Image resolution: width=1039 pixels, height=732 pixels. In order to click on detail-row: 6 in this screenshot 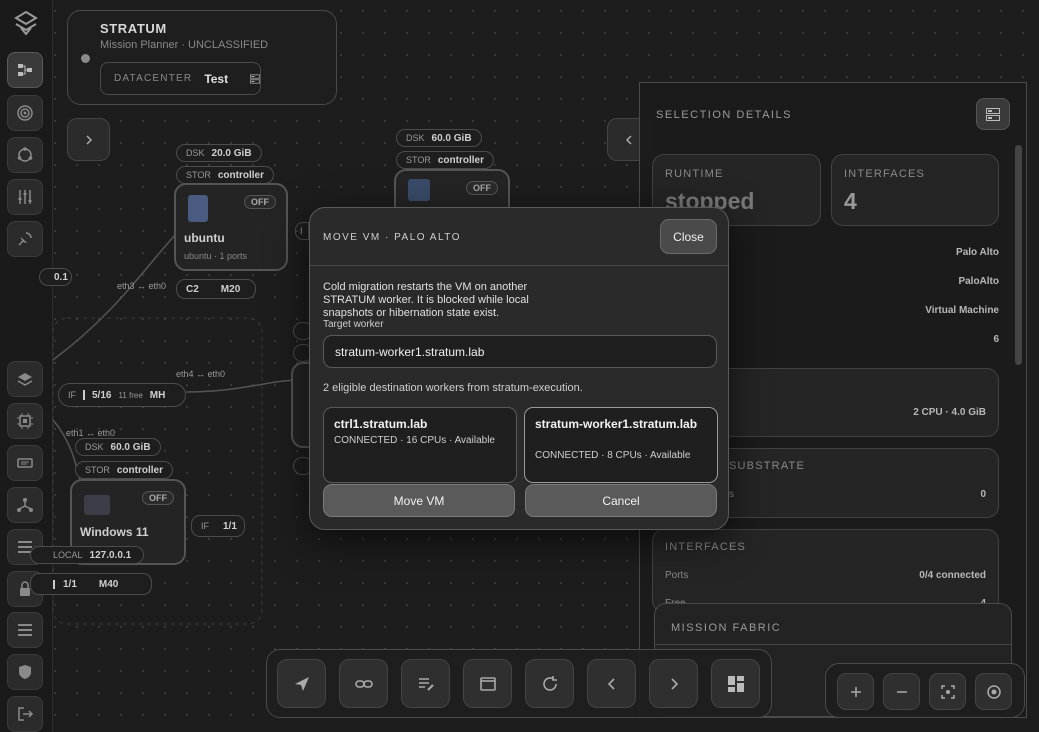, I will do `click(996, 339)`.